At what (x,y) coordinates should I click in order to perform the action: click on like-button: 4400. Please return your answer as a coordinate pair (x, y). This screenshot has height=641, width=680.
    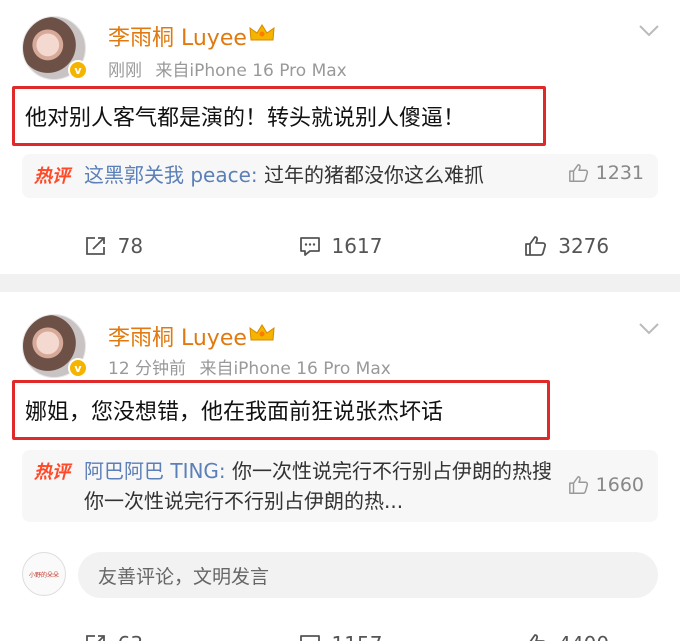
    Looking at the image, I should click on (566, 633).